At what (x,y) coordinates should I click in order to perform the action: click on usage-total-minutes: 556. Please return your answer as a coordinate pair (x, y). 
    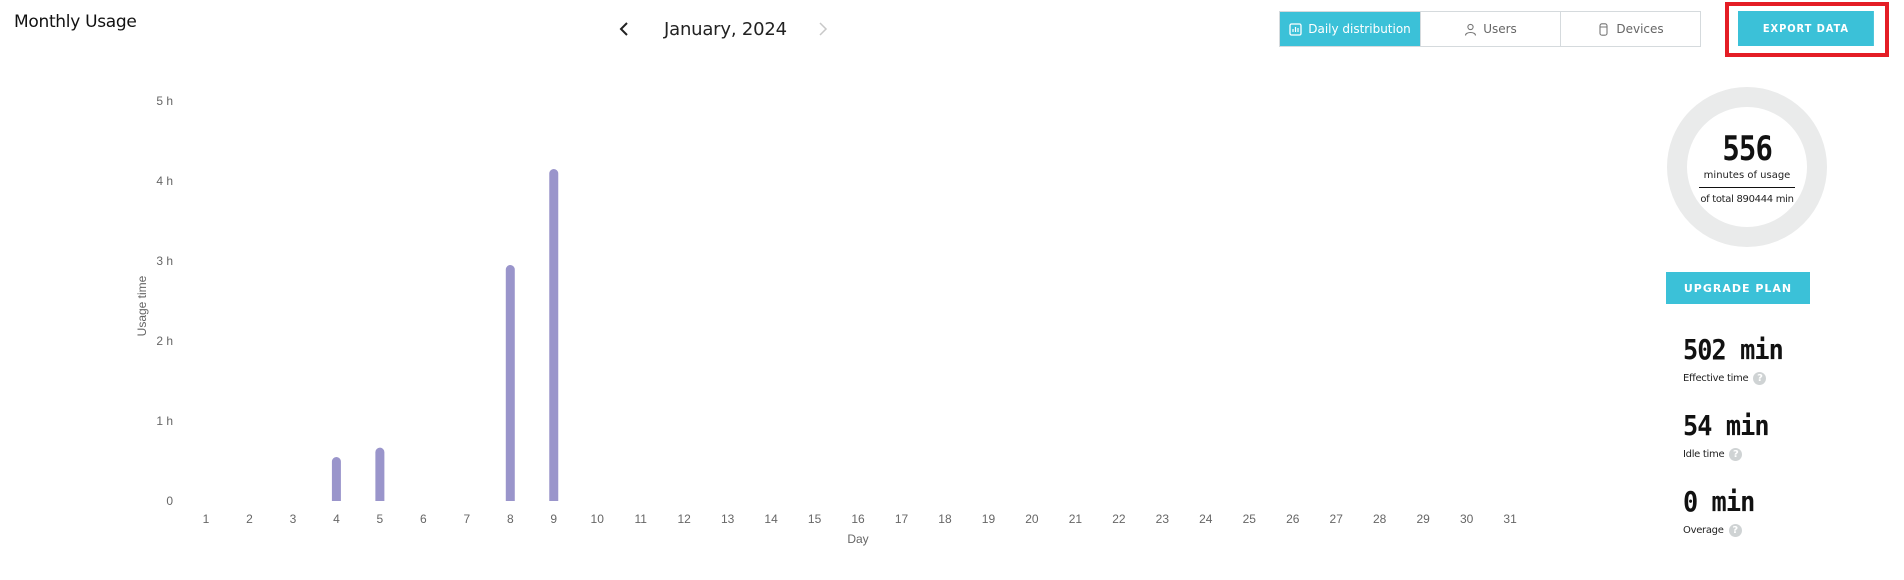
    Looking at the image, I should click on (1747, 148).